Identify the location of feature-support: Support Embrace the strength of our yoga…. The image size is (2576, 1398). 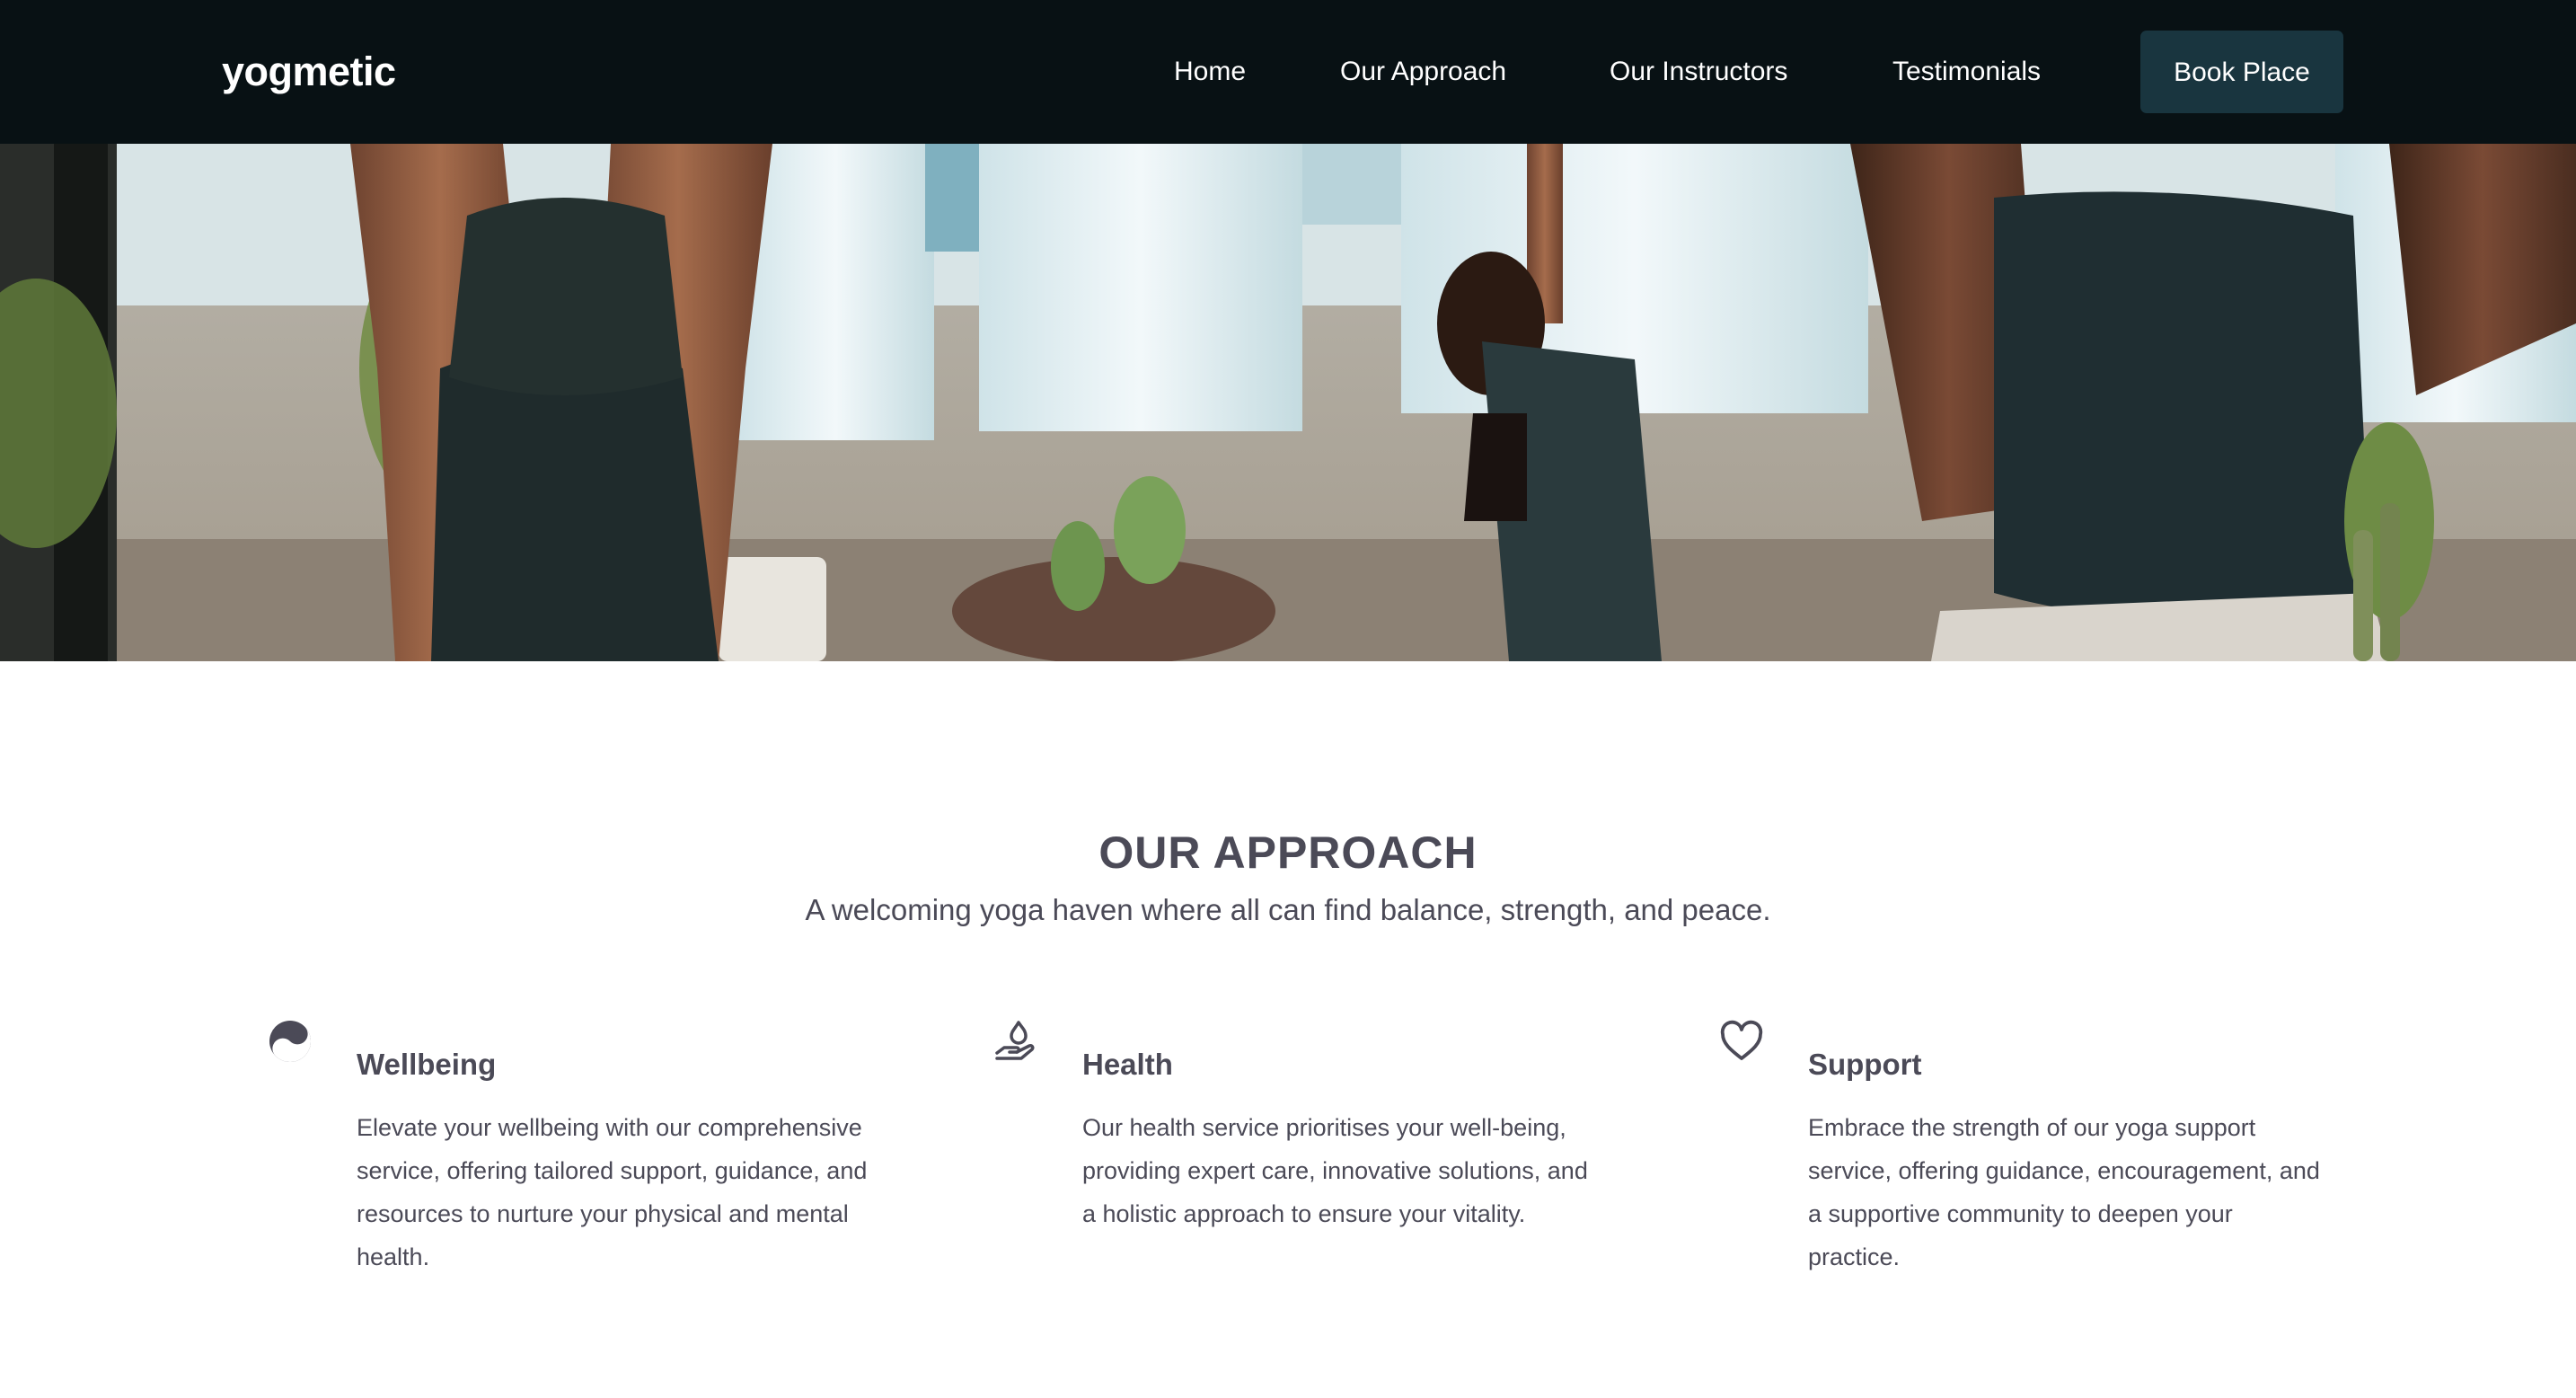
(2031, 1141).